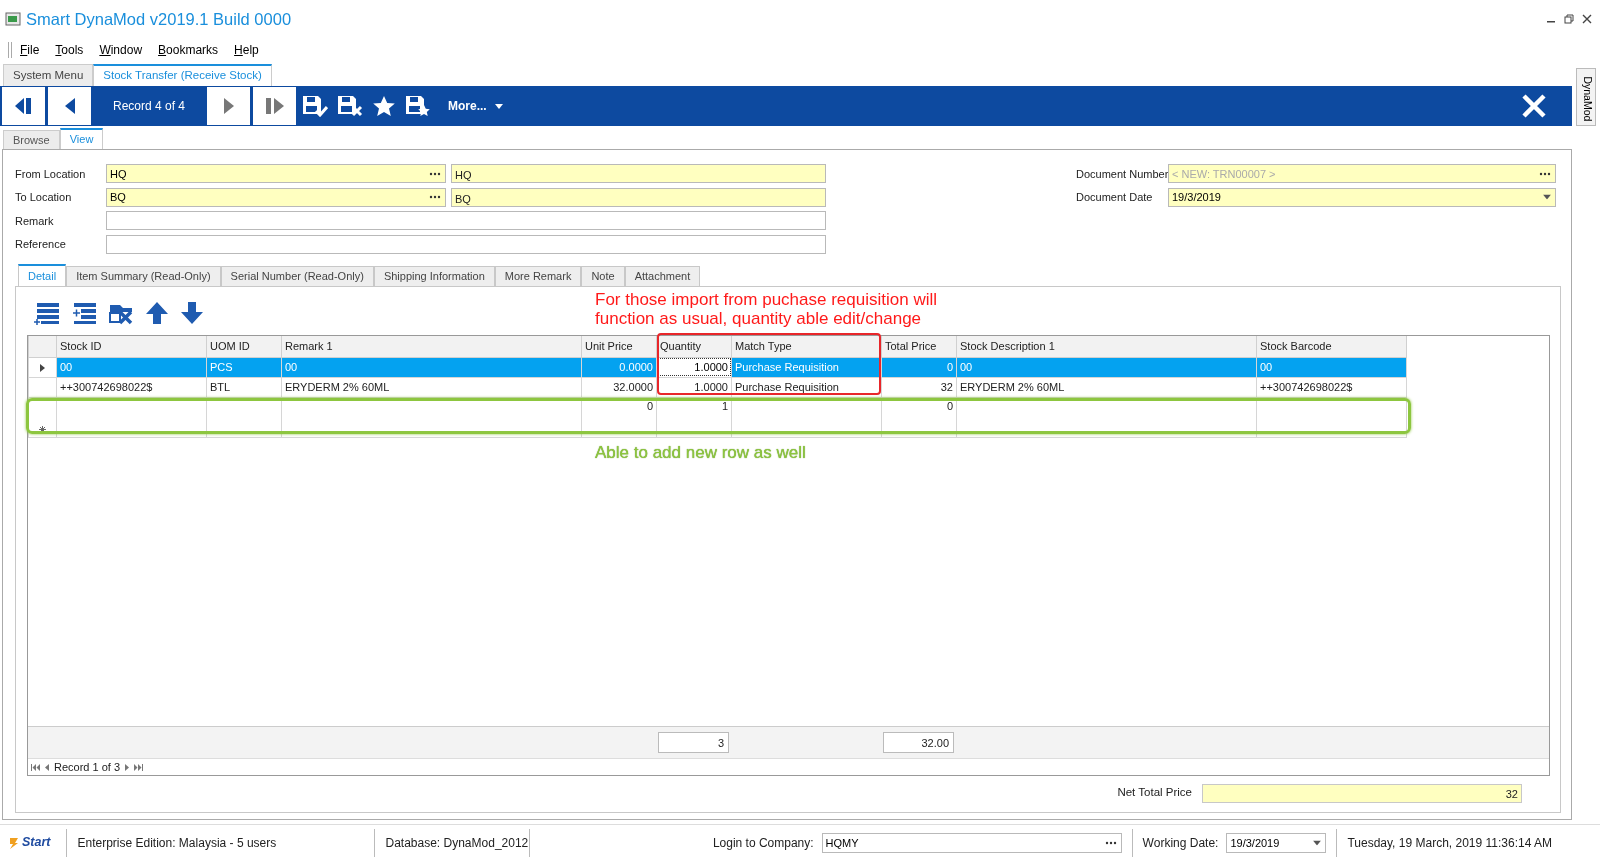 The image size is (1600, 860). Describe the element at coordinates (603, 276) in the screenshot. I see `detail-tab: Note` at that location.